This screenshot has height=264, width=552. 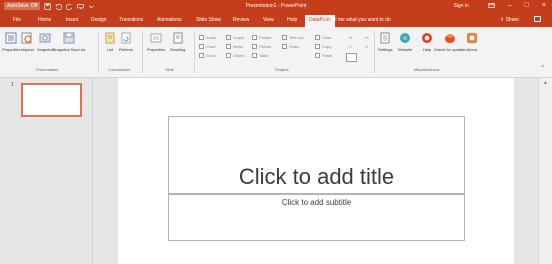 What do you see at coordinates (126, 49) in the screenshot?
I see `refresh-label: Refresh` at bounding box center [126, 49].